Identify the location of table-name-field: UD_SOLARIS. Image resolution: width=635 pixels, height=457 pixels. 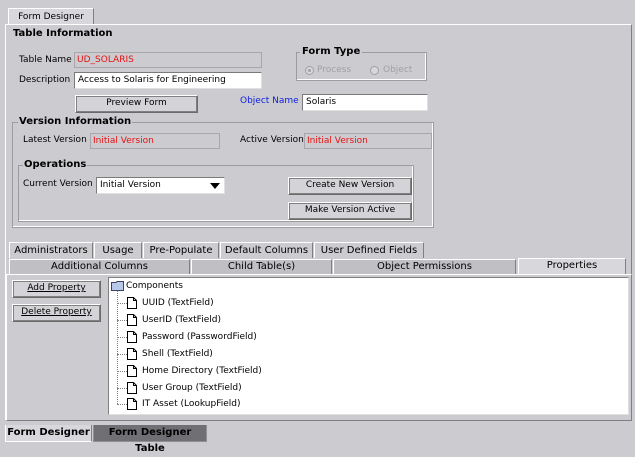
(168, 60).